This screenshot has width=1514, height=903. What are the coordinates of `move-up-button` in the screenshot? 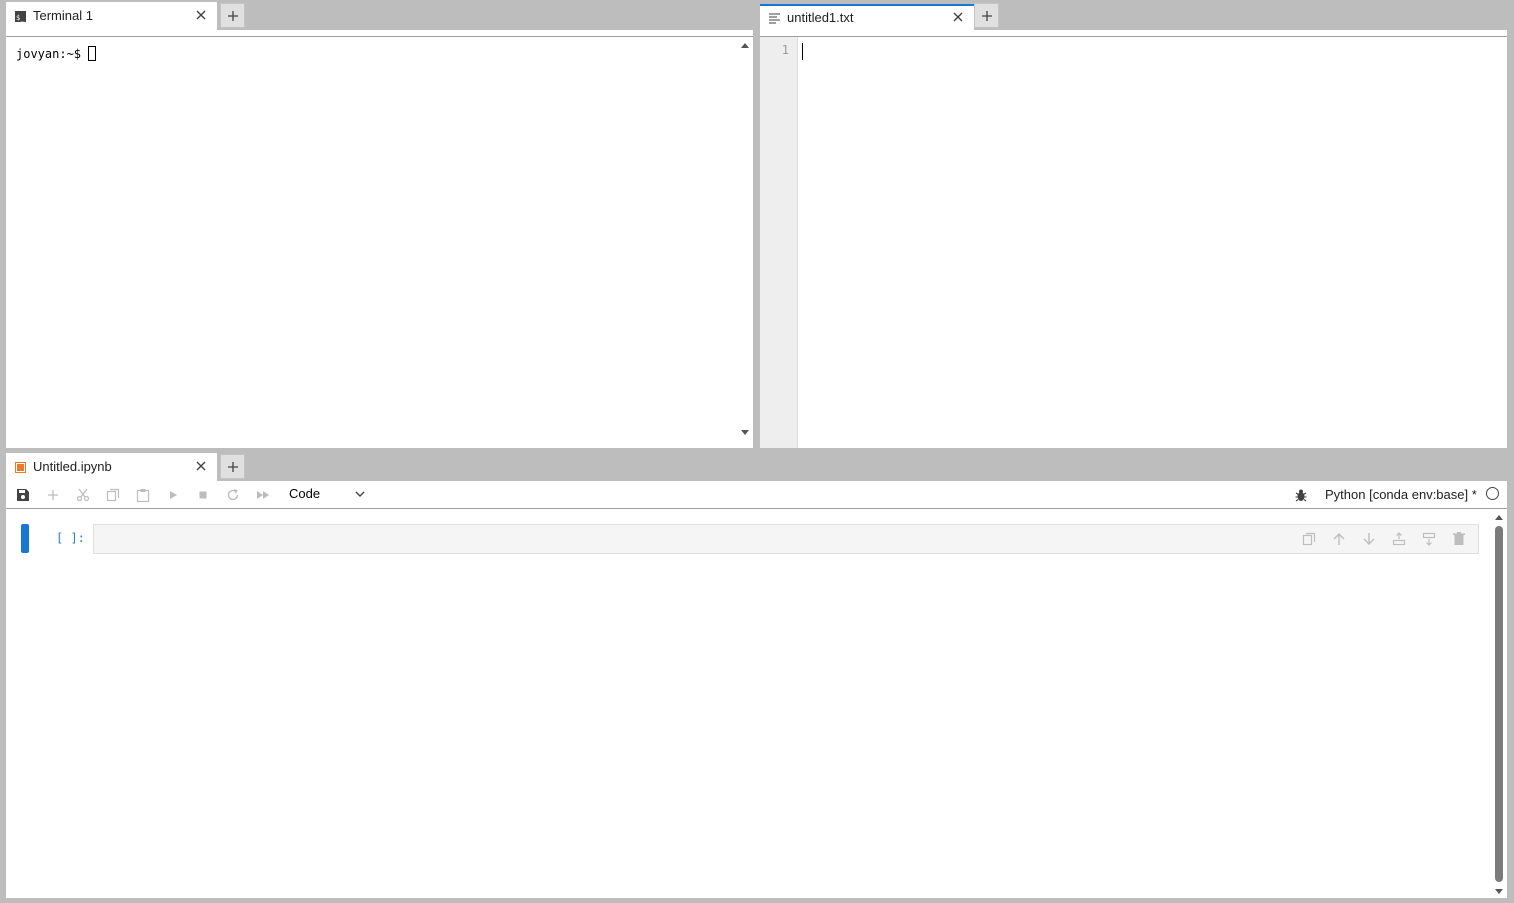 It's located at (1339, 539).